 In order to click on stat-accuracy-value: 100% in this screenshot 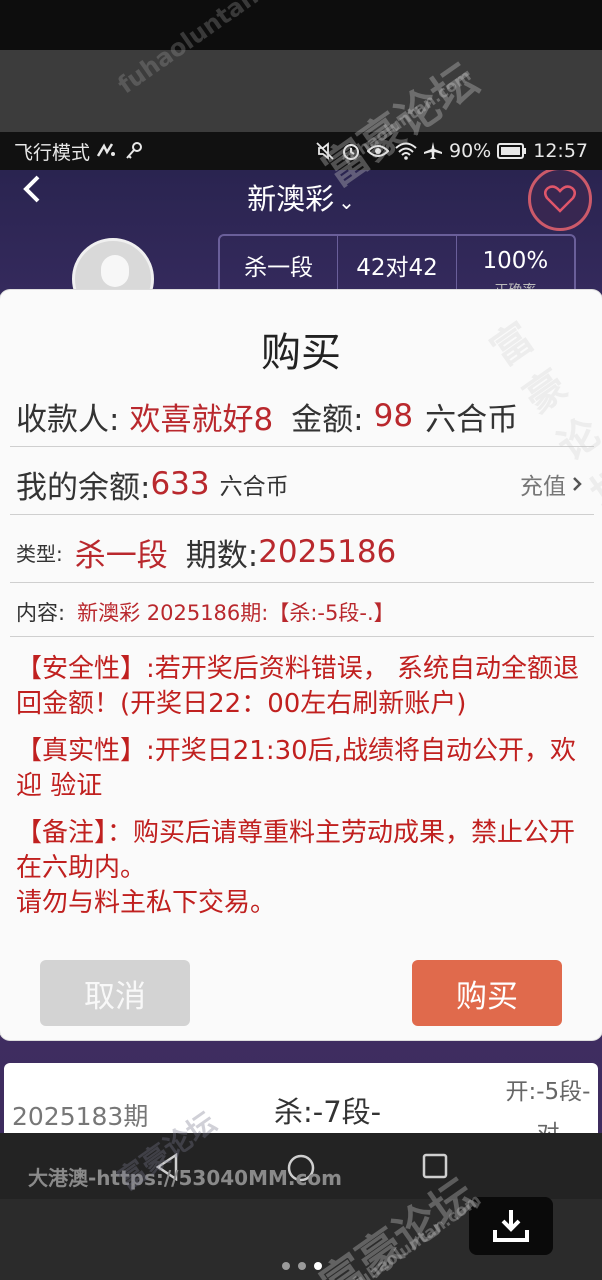, I will do `click(515, 261)`.